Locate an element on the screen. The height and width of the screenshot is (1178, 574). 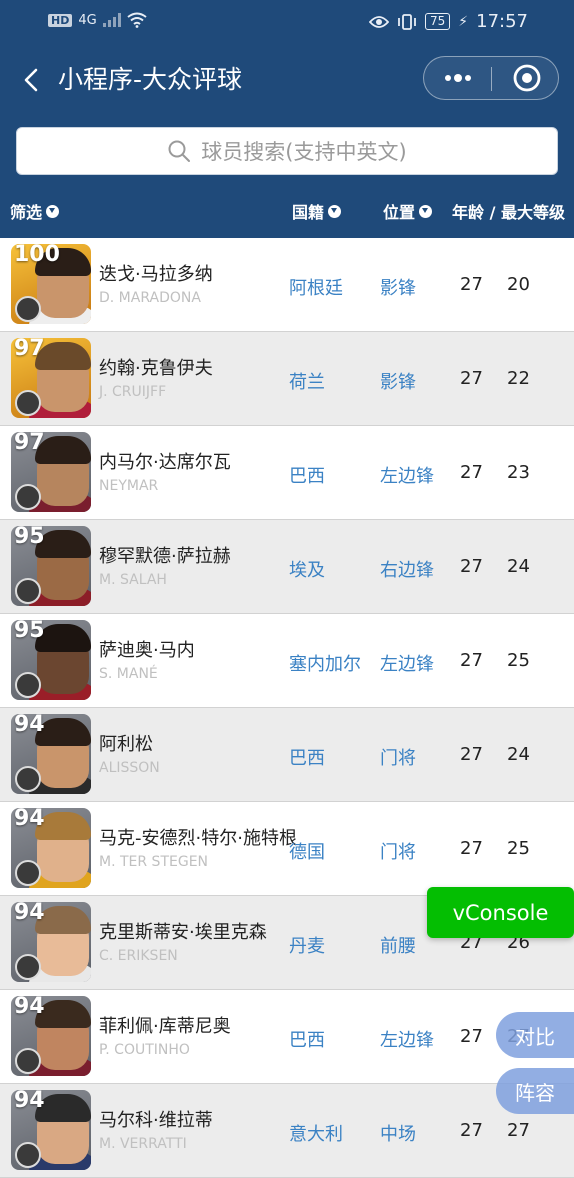
search-placeholder: 球员搜索(支持中英文) is located at coordinates (304, 152).